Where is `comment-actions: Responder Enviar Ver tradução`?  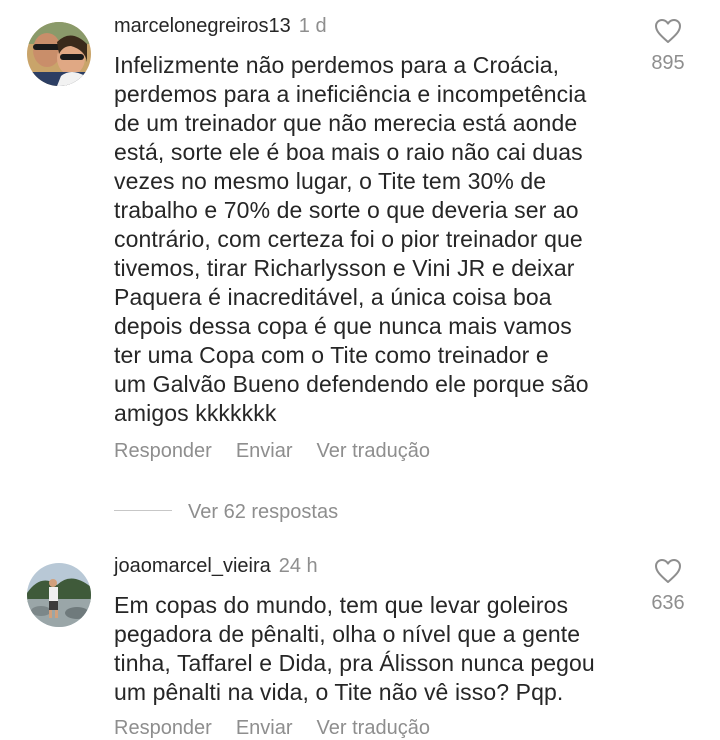 comment-actions: Responder Enviar Ver tradução is located at coordinates (284, 728).